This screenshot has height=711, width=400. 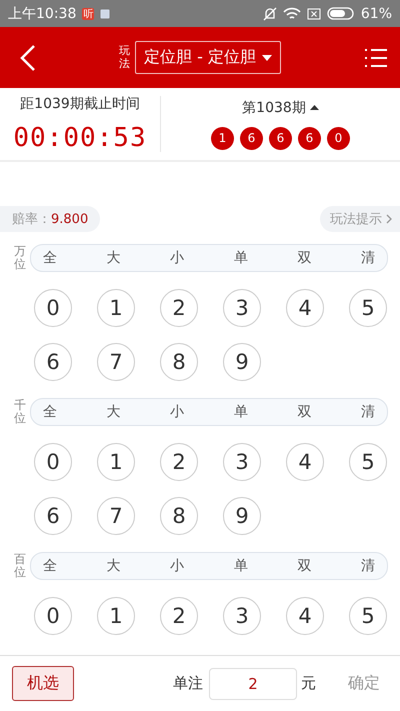 What do you see at coordinates (222, 138) in the screenshot?
I see `draw-number: 1` at bounding box center [222, 138].